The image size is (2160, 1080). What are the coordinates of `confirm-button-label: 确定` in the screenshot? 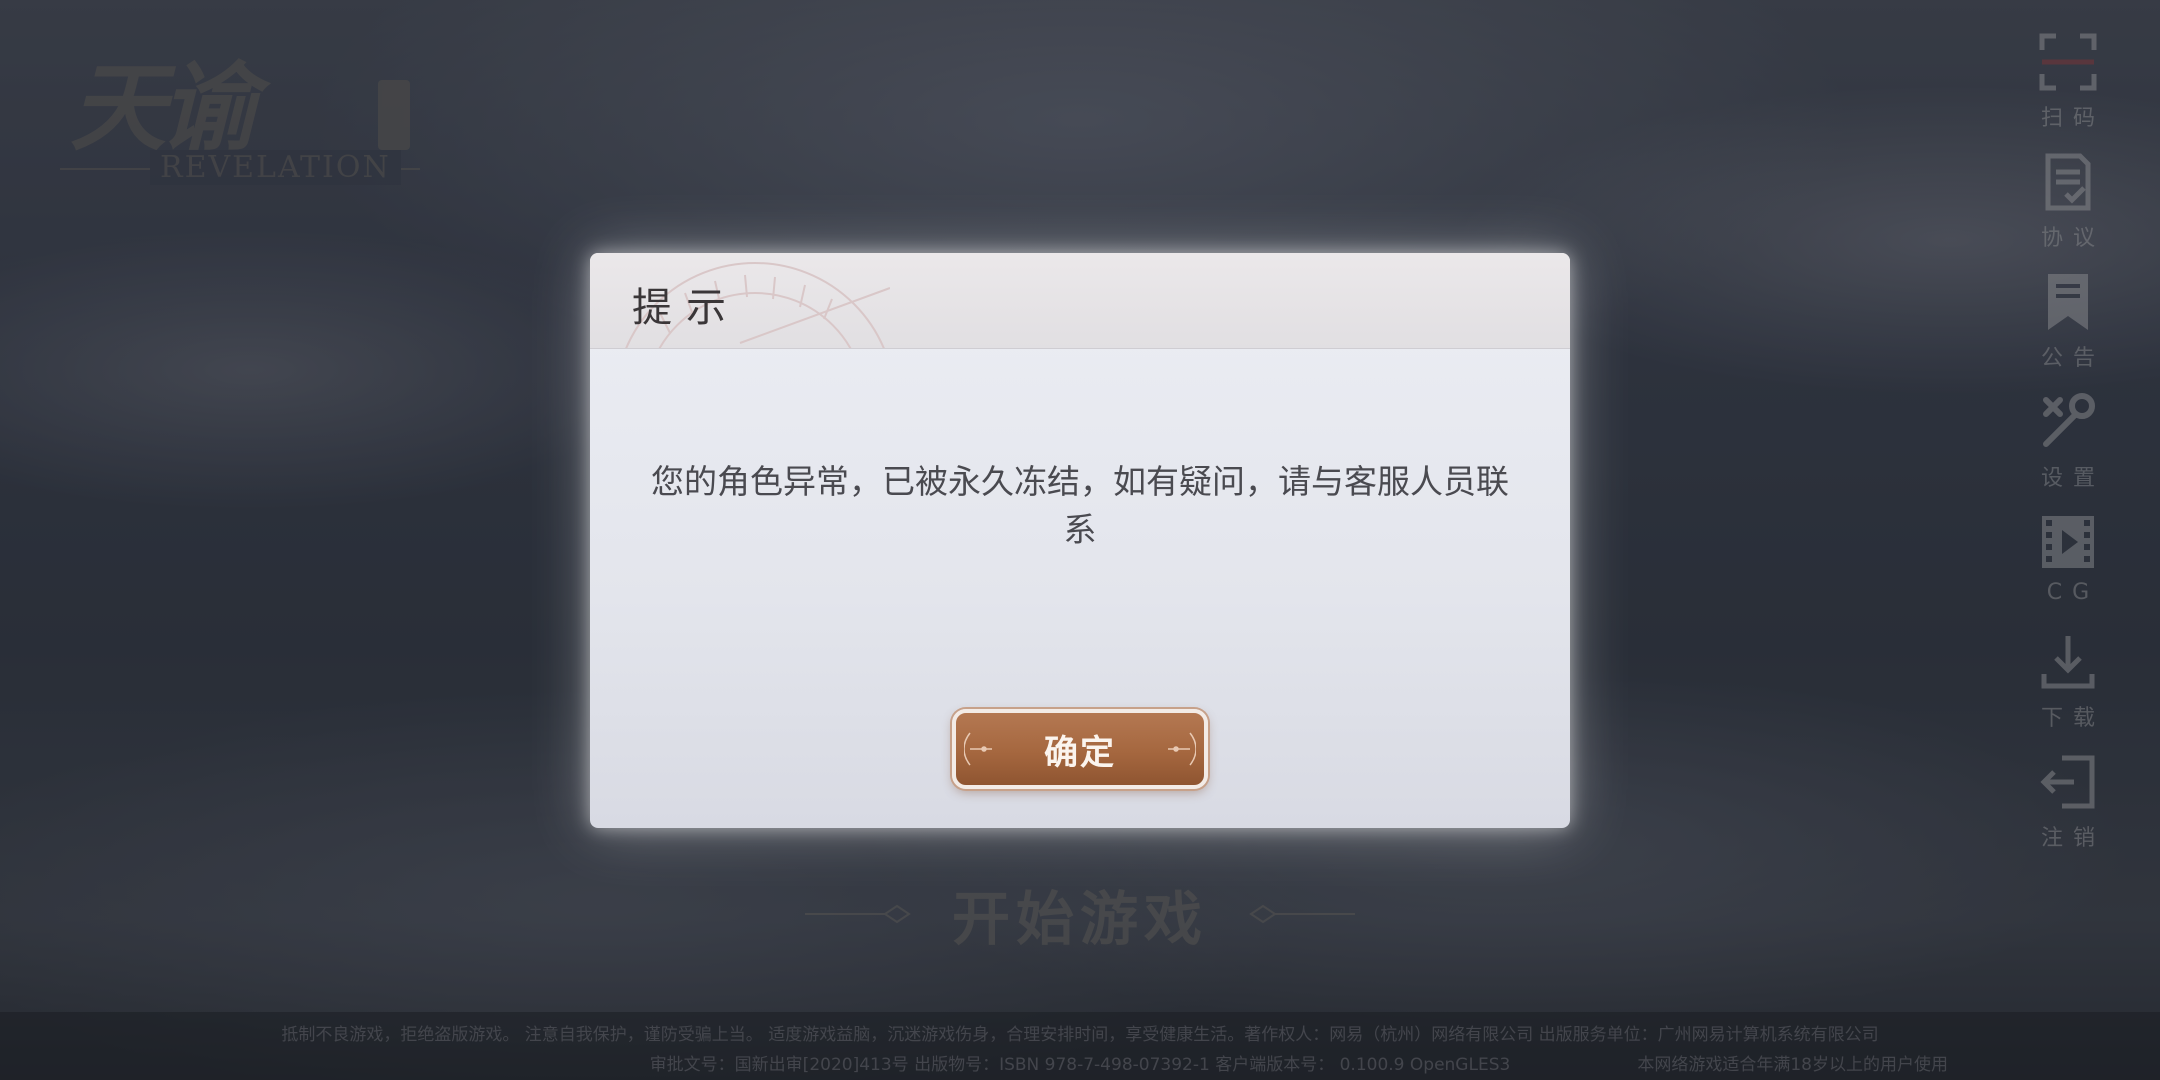 It's located at (1080, 752).